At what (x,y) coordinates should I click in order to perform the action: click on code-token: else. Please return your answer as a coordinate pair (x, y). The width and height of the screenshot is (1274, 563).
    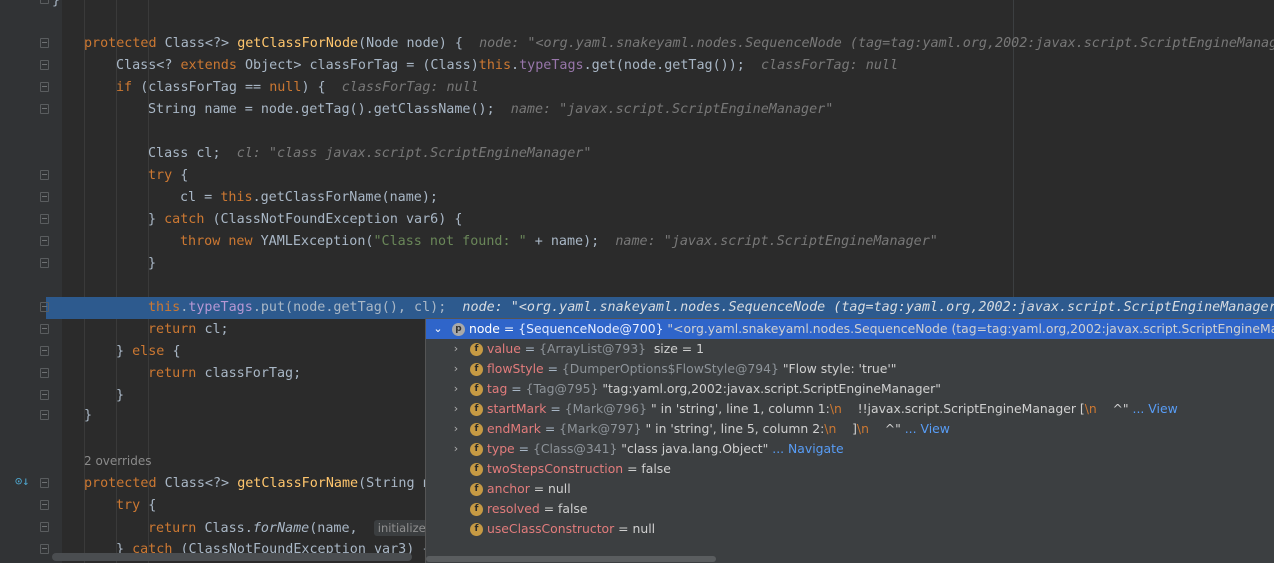
    Looking at the image, I should click on (152, 351).